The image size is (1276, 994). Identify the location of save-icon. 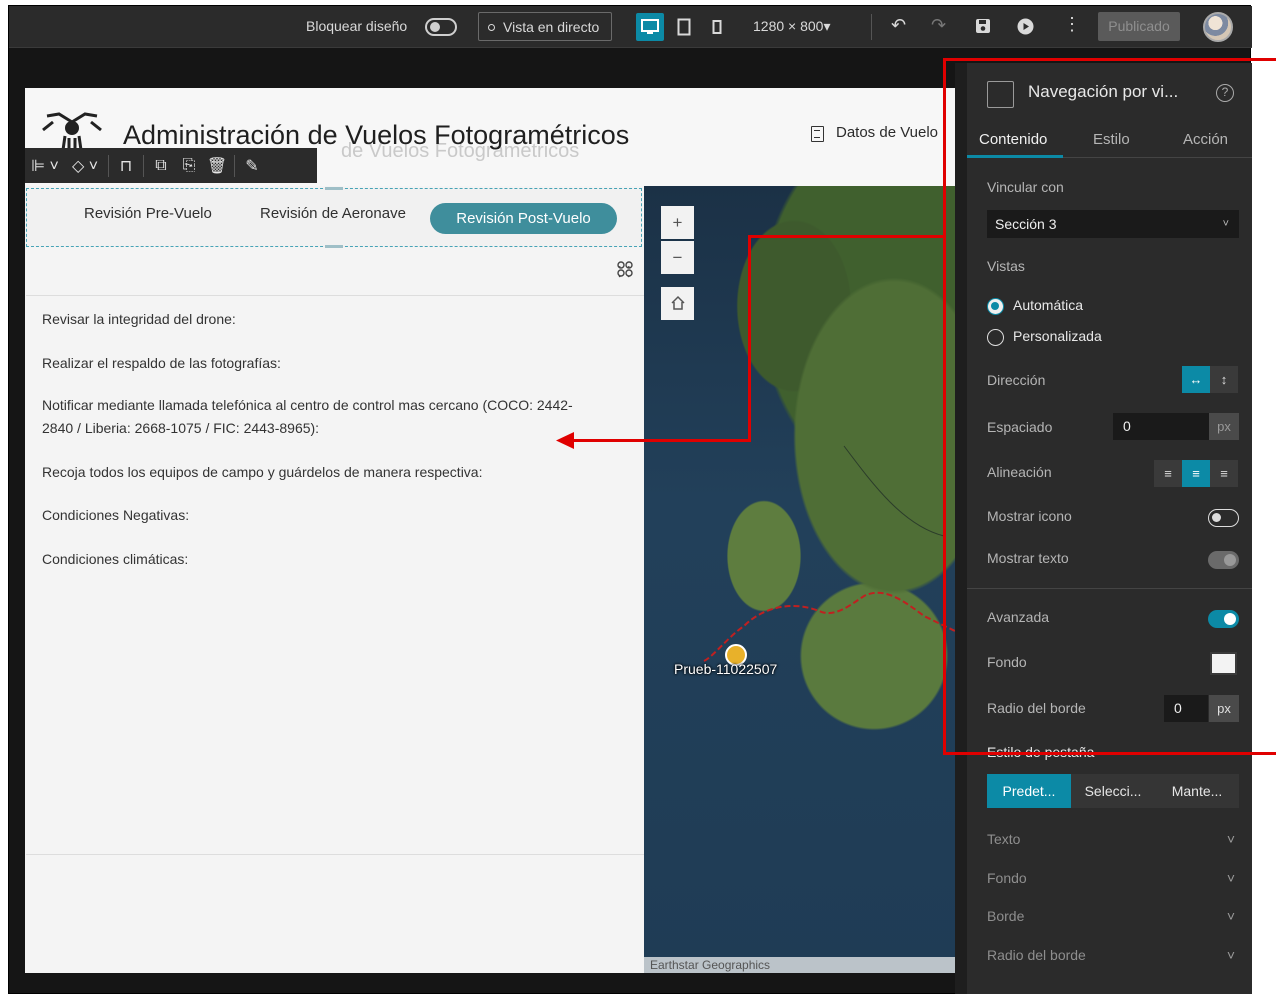
(983, 26).